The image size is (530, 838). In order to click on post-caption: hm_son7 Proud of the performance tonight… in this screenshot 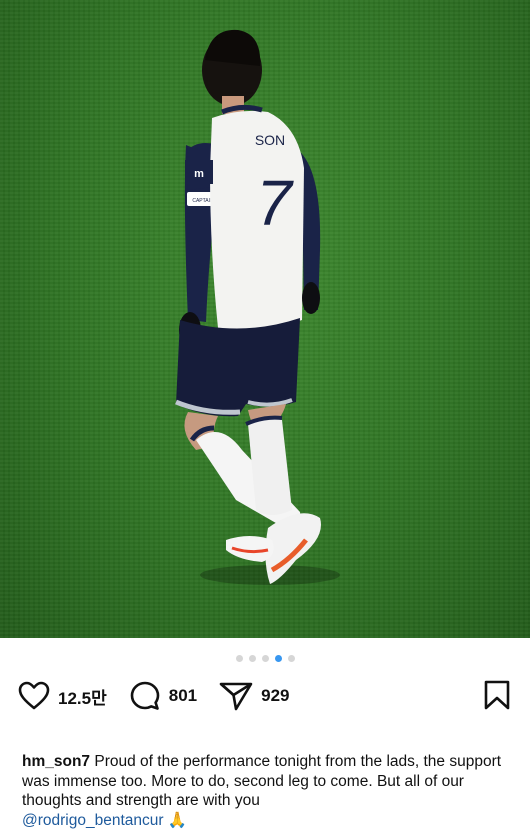, I will do `click(267, 791)`.